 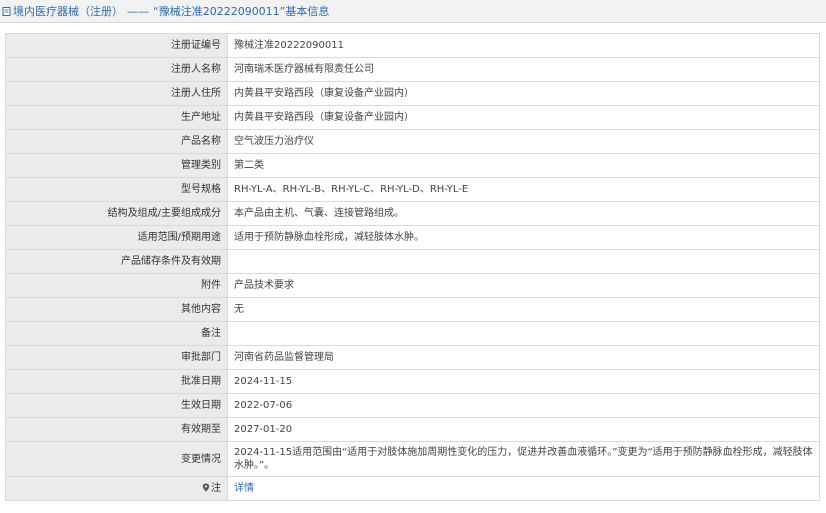 What do you see at coordinates (413, 11) in the screenshot?
I see `header-bar: 境内医疗器械（注册） —— “豫械注准20222090011”基本信息` at bounding box center [413, 11].